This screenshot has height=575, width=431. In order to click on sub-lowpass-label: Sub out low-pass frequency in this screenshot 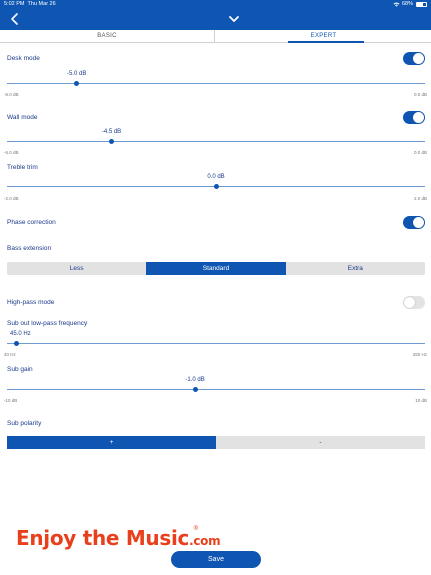, I will do `click(47, 323)`.